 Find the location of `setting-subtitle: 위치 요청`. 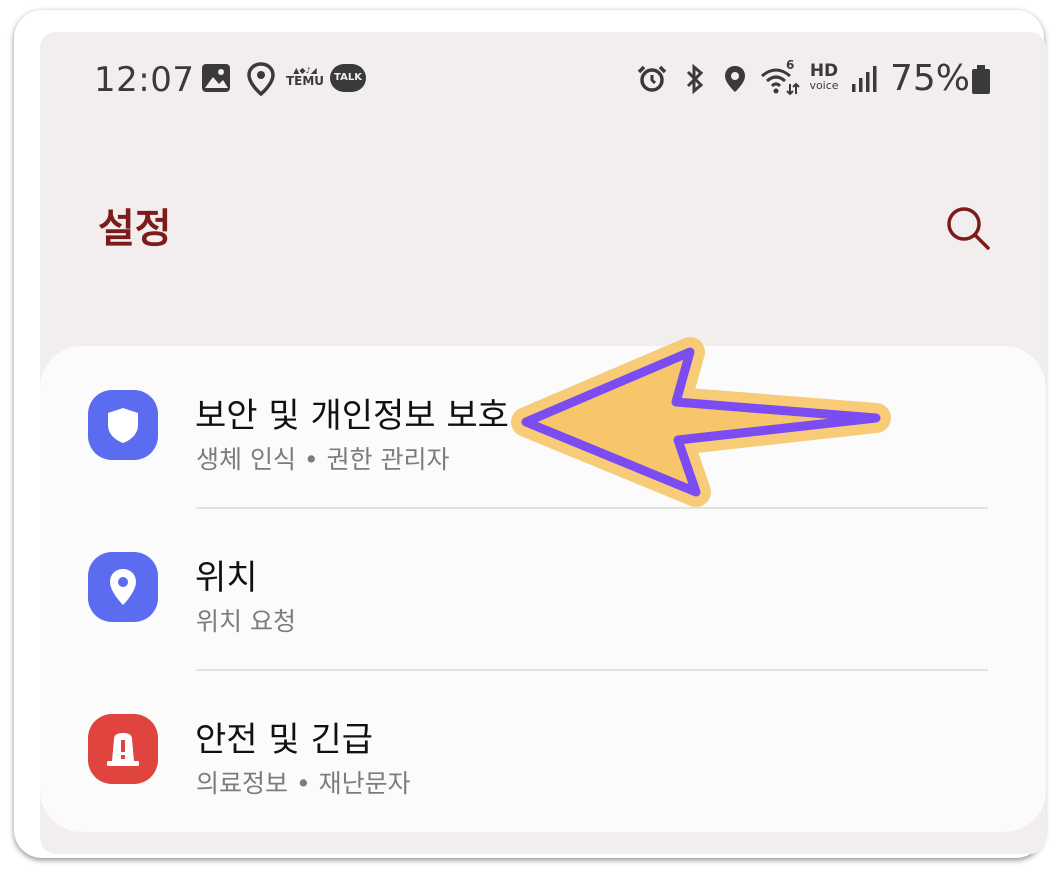

setting-subtitle: 위치 요청 is located at coordinates (246, 621).